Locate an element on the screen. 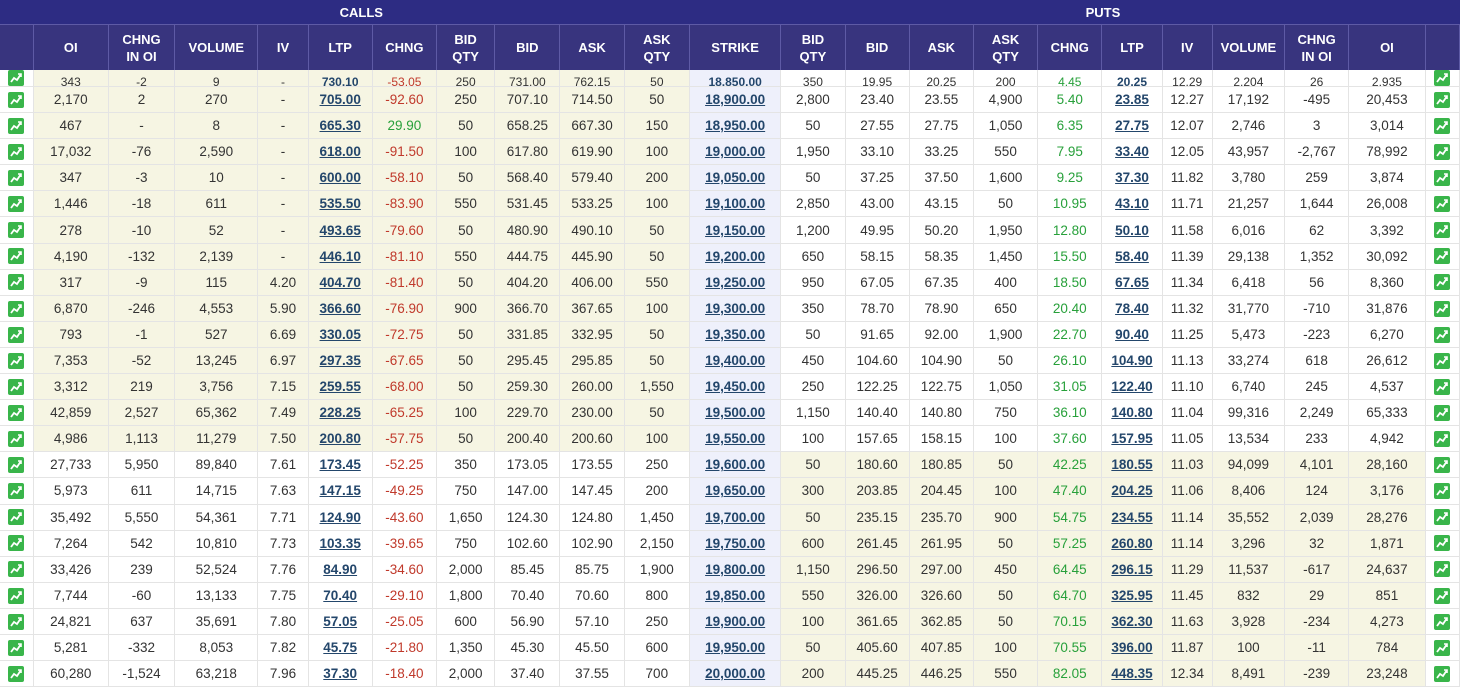  put-cell-link: 204.25 is located at coordinates (1131, 490).